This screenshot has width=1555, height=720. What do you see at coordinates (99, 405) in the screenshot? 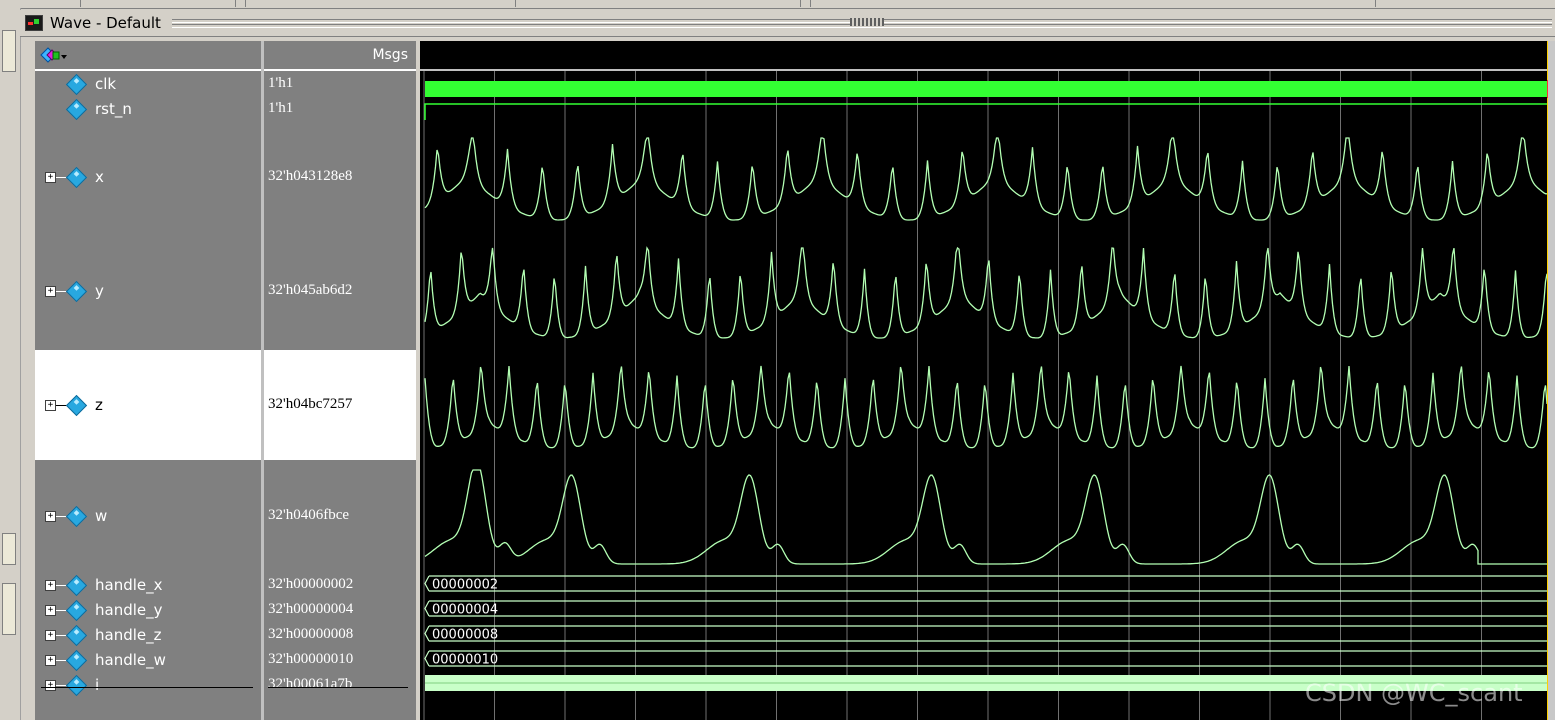
I see `signal-name: z` at bounding box center [99, 405].